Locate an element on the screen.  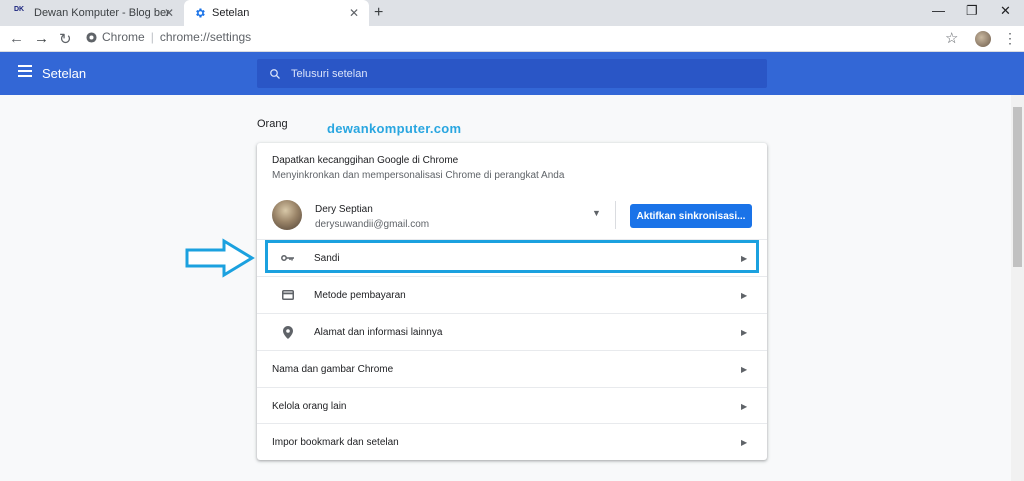
tab-title: Setelan is located at coordinates (231, 13).